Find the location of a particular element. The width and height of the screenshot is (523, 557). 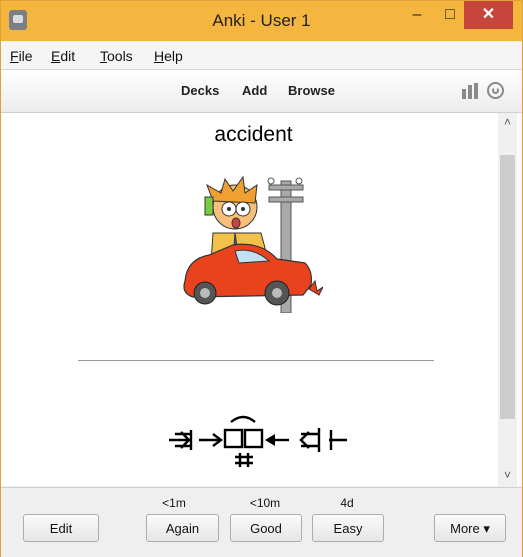

answer-divider is located at coordinates (256, 360).